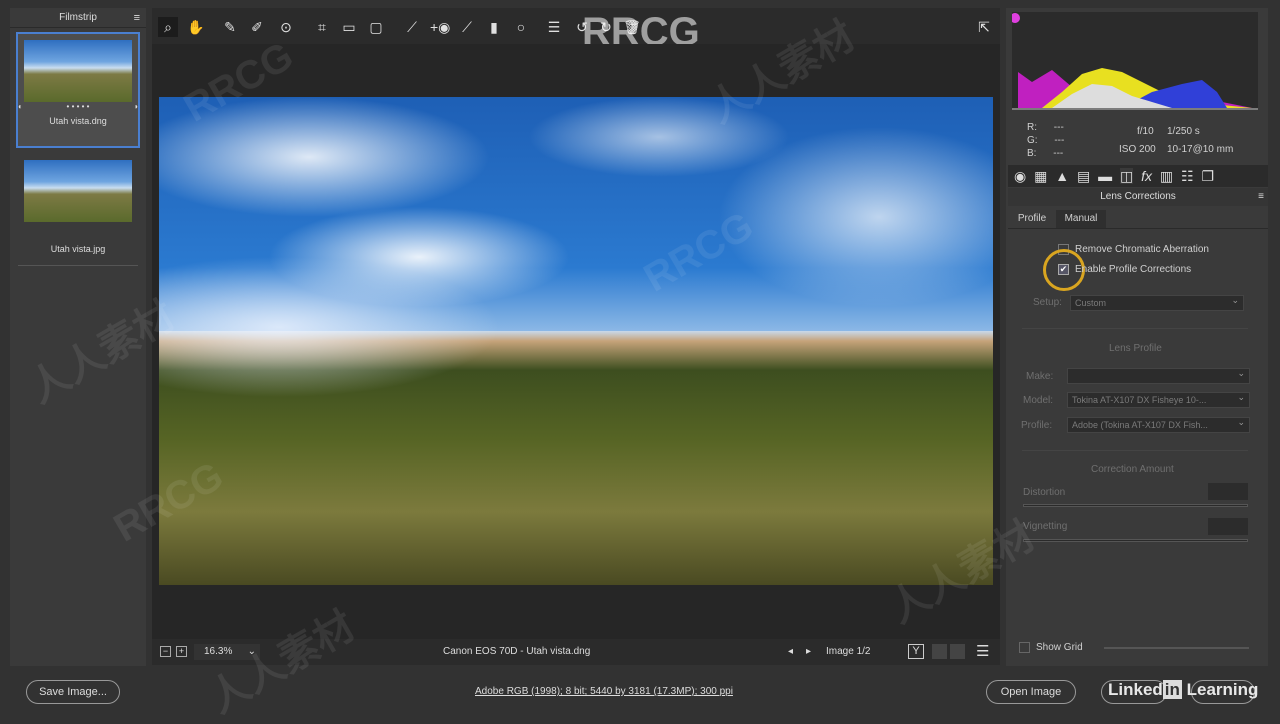  I want to click on spot-removal-icon: ⟋, so click(412, 27).